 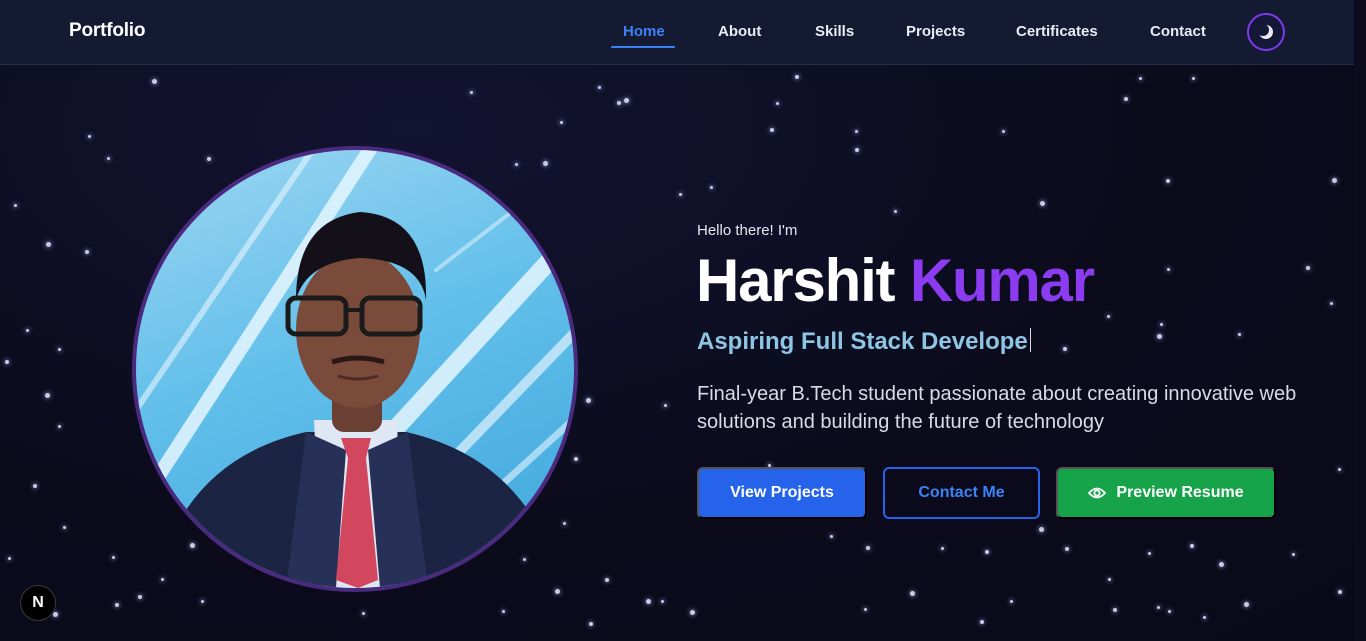 I want to click on dev-tools-badge: N, so click(x=38, y=603).